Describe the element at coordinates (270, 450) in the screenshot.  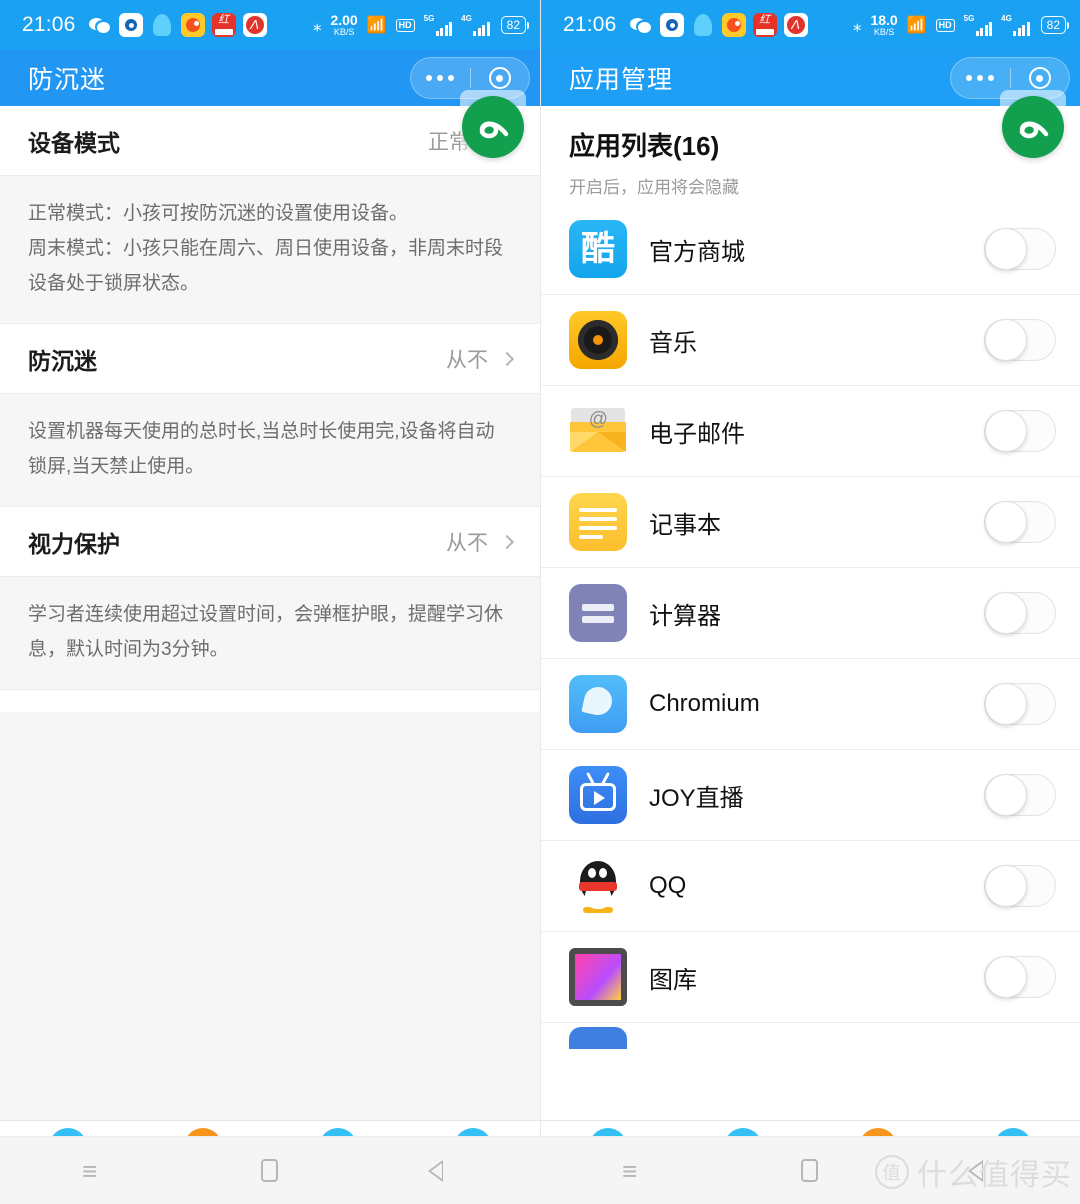
I see `desc-anti-addiction: 设置机器每天使用的总时长,当总时长使用完,设备将自动锁屏,当天禁止使用。` at that location.